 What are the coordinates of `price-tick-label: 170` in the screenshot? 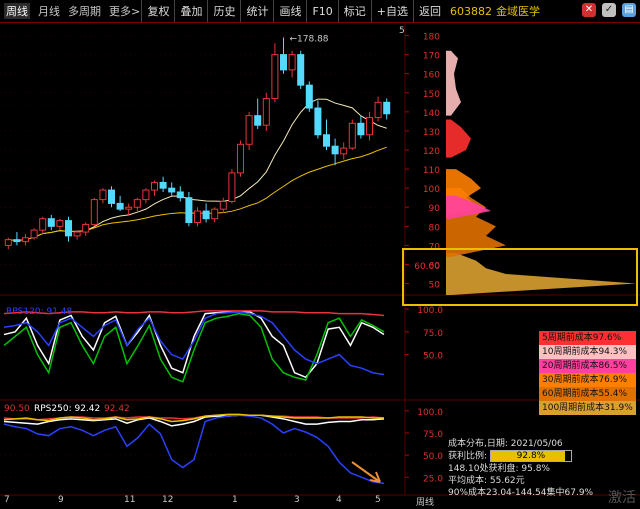 It's located at (431, 57).